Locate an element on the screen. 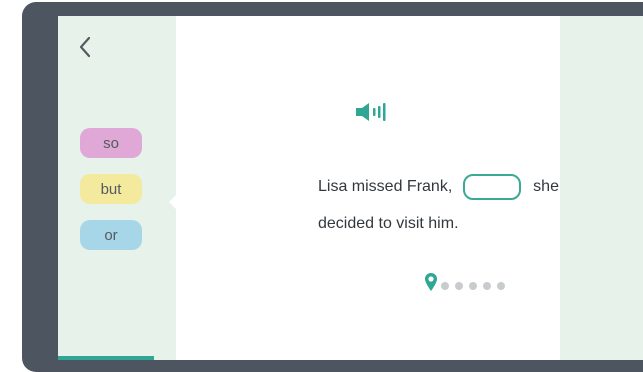 The height and width of the screenshot is (372, 643). option-but-label: but is located at coordinates (111, 189).